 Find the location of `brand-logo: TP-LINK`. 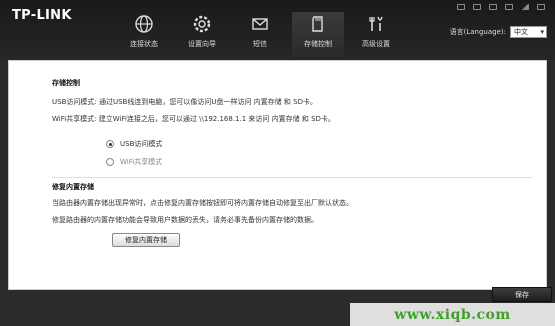

brand-logo: TP-LINK is located at coordinates (42, 15).